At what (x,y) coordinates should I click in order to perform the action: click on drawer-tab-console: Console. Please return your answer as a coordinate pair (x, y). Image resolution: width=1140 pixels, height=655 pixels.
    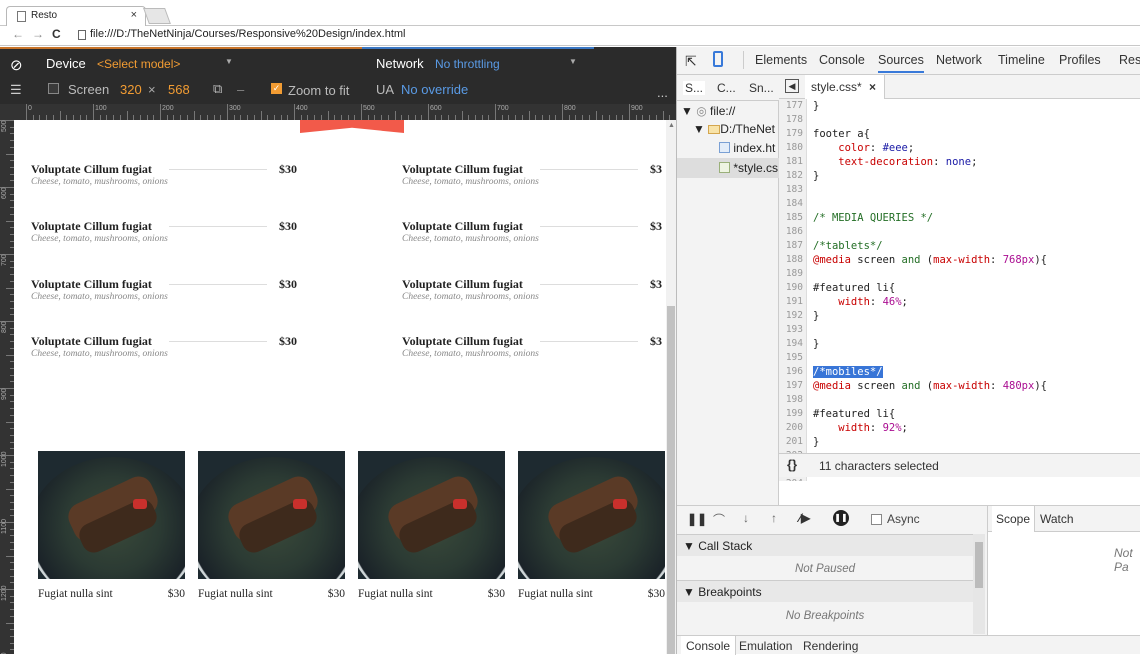
    Looking at the image, I should click on (709, 645).